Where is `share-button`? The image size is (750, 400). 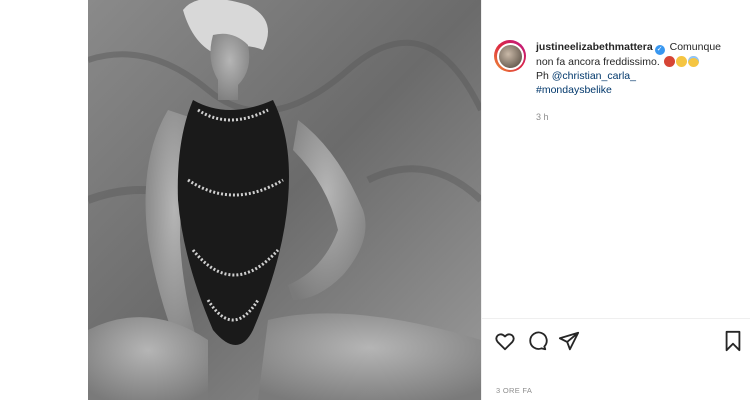
share-button is located at coordinates (570, 342).